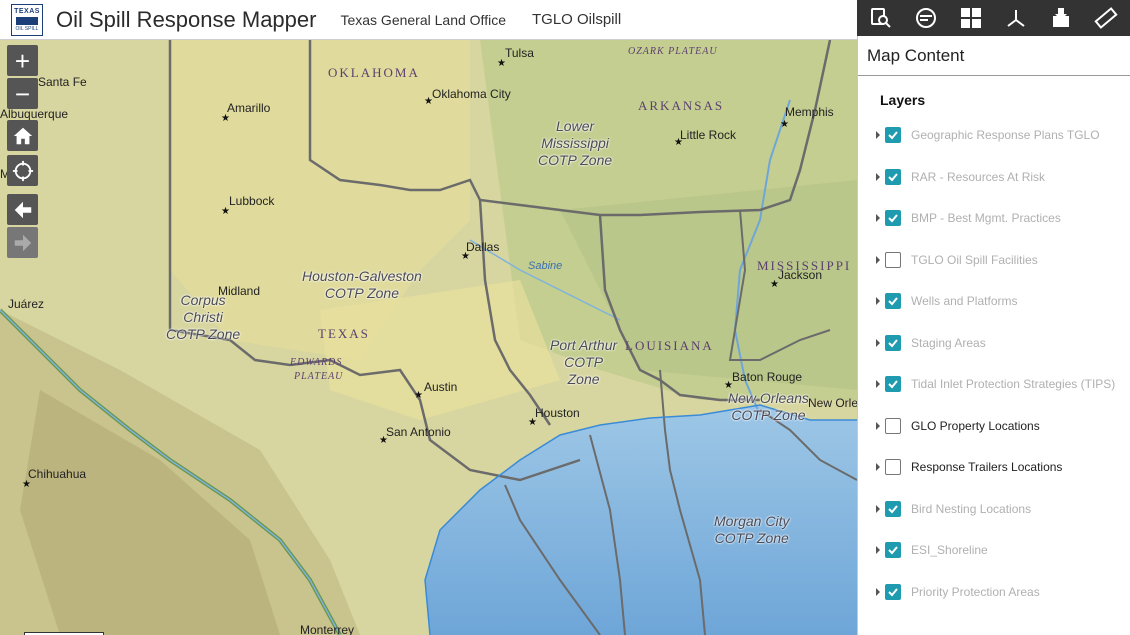  What do you see at coordinates (988, 135) in the screenshot?
I see `layer-item: Geographic Response Plans TGLO` at bounding box center [988, 135].